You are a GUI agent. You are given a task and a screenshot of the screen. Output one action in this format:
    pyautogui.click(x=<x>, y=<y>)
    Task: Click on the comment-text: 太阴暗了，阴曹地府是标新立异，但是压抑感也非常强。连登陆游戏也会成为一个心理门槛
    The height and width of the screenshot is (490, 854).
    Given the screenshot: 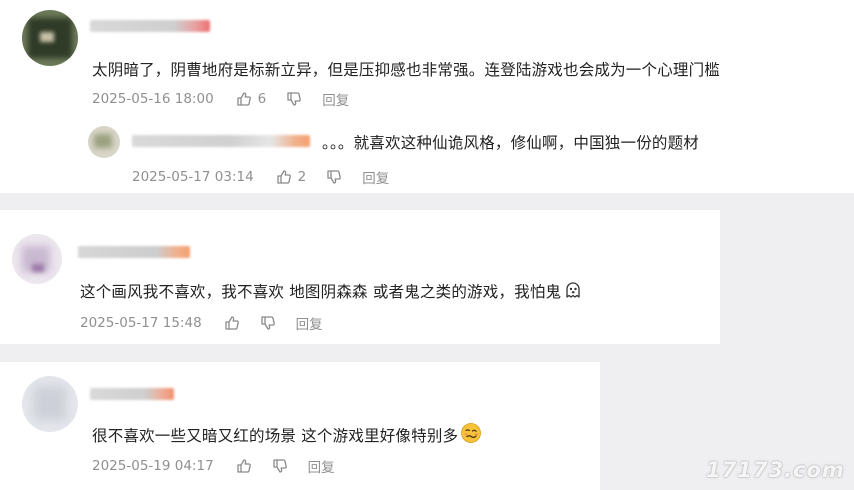 What is the action you would take?
    pyautogui.click(x=406, y=70)
    